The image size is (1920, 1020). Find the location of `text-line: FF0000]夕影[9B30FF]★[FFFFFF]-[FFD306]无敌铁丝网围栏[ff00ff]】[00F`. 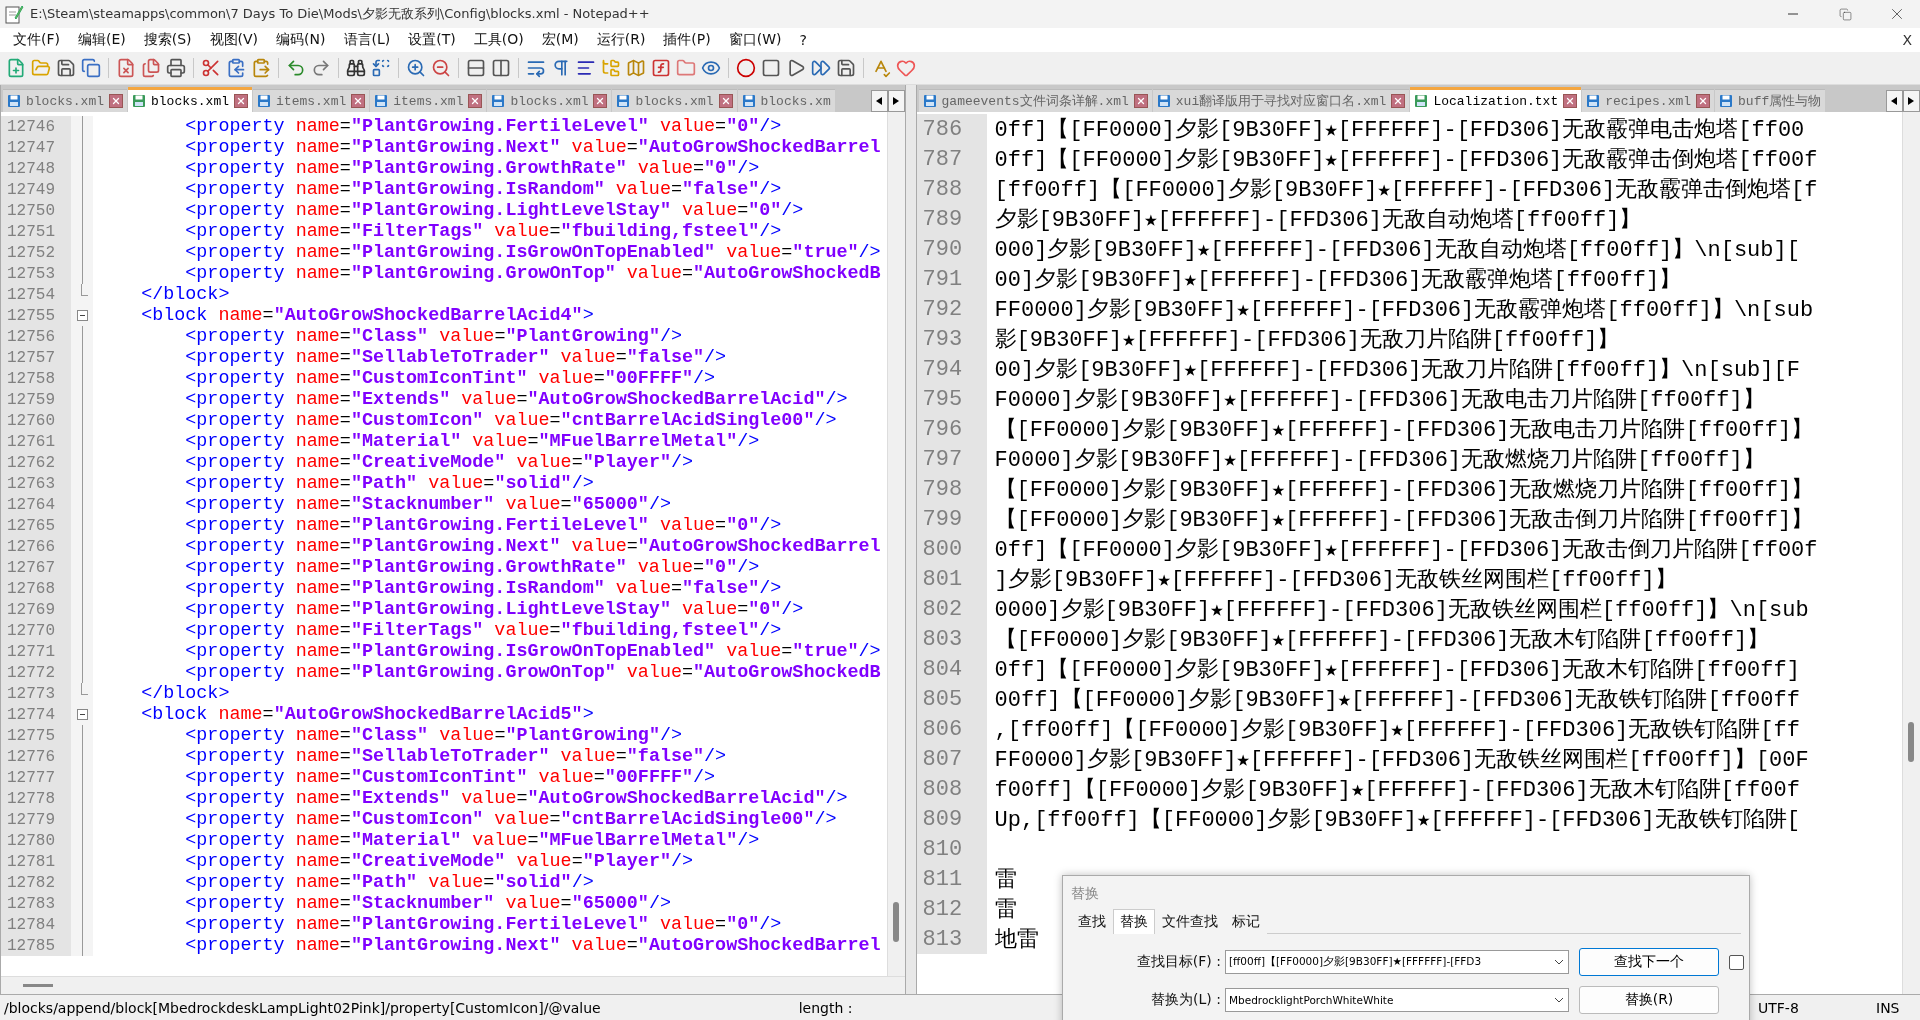

text-line: FF0000]夕影[9B30FF]★[FFFFFF]-[FFD306]无敌铁丝网围栏[ff00ff]】[00F is located at coordinates (1401, 760).